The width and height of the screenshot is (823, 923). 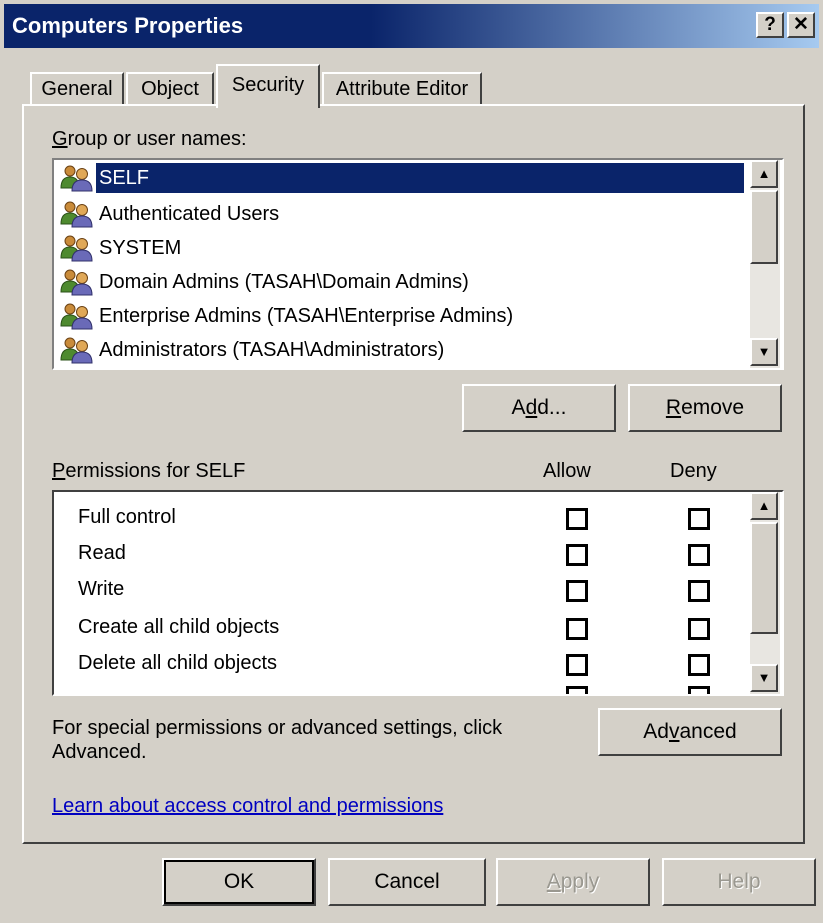 I want to click on list-item-authenticated-users: Authenticated Users, so click(x=171, y=214).